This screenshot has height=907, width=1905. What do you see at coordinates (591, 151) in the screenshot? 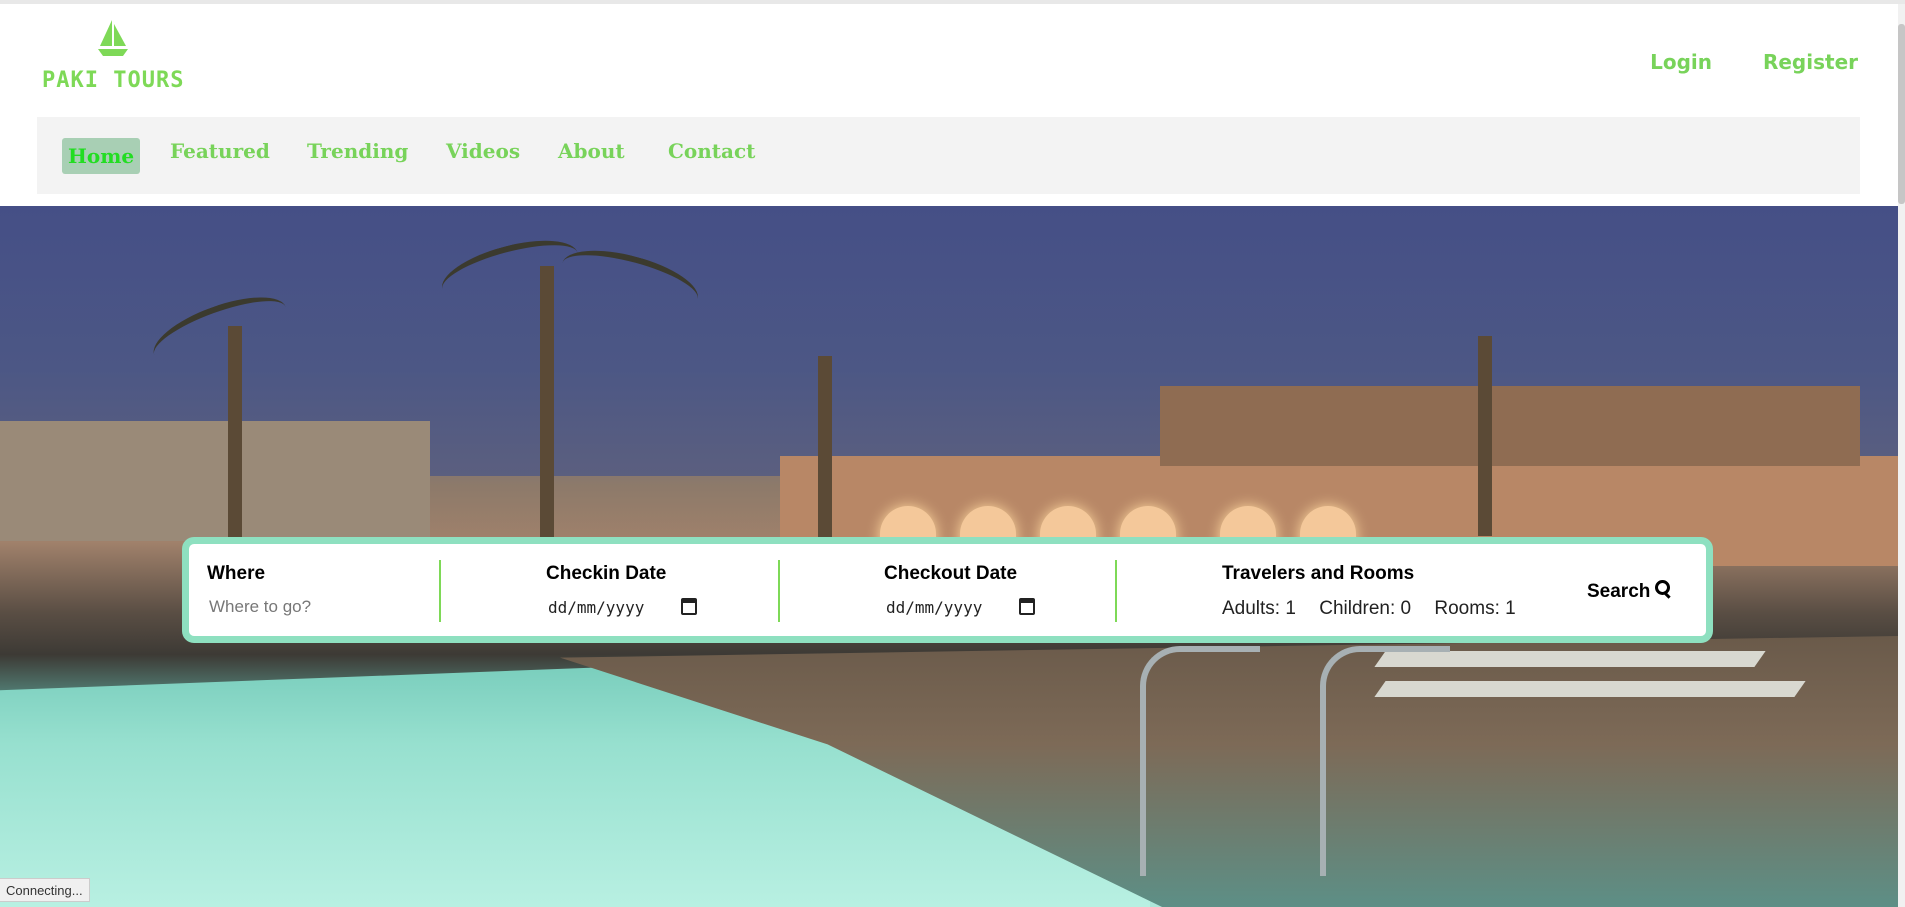
I see `nav-about: About` at bounding box center [591, 151].